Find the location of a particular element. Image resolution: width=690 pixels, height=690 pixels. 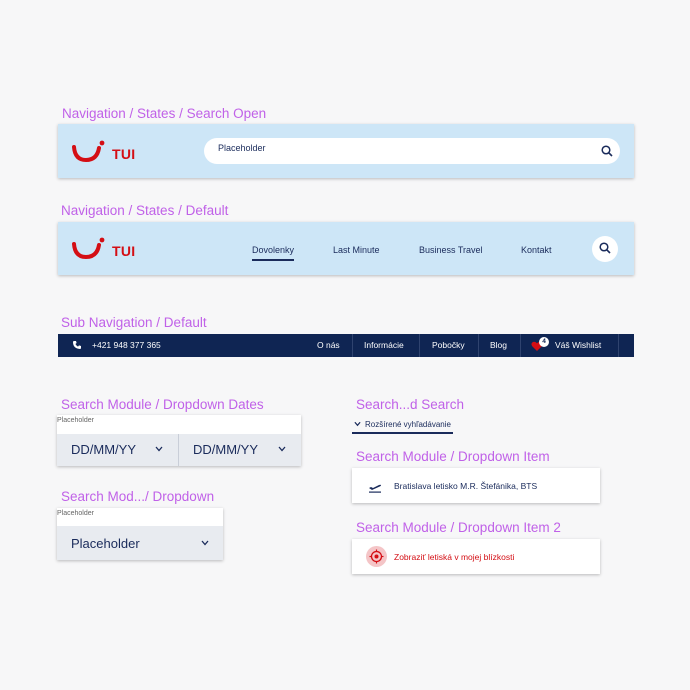

phone-number: +421 948 377 365 is located at coordinates (126, 345).